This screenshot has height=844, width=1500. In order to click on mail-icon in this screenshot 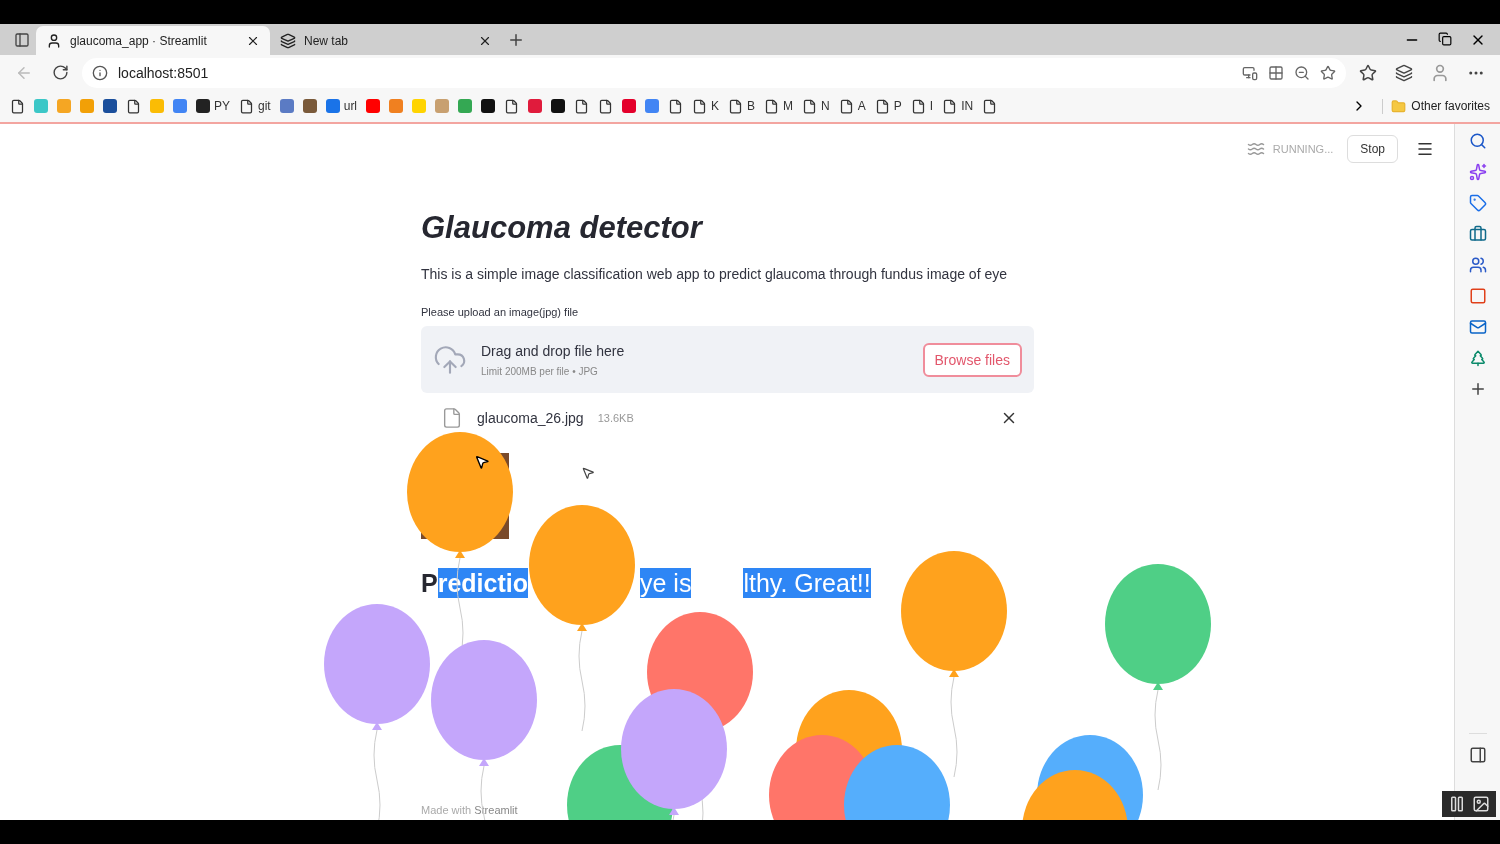, I will do `click(1477, 327)`.